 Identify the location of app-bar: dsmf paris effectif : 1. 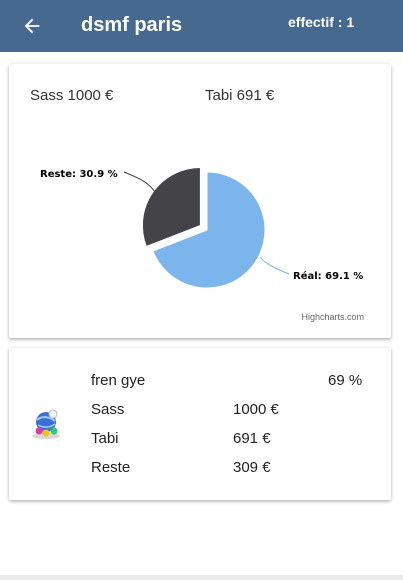
(201, 26).